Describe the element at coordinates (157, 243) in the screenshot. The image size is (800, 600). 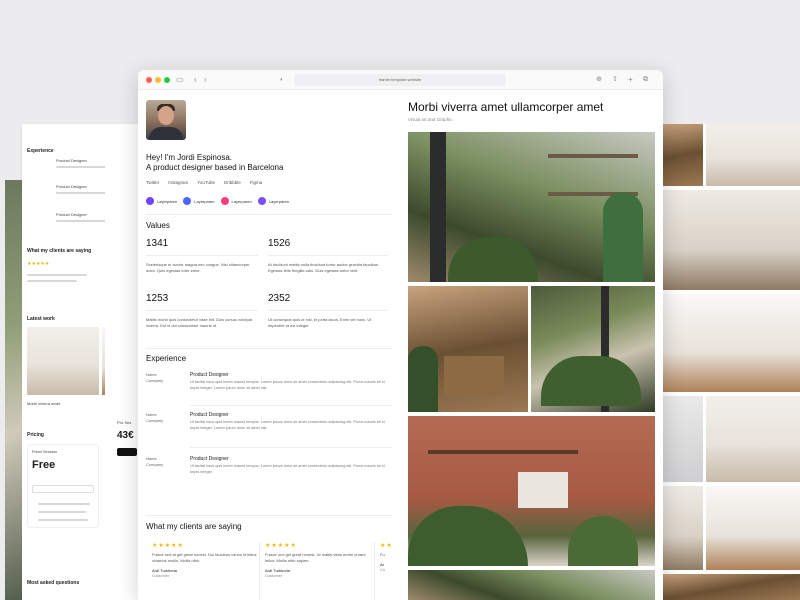
I see `value-number: 1341` at that location.